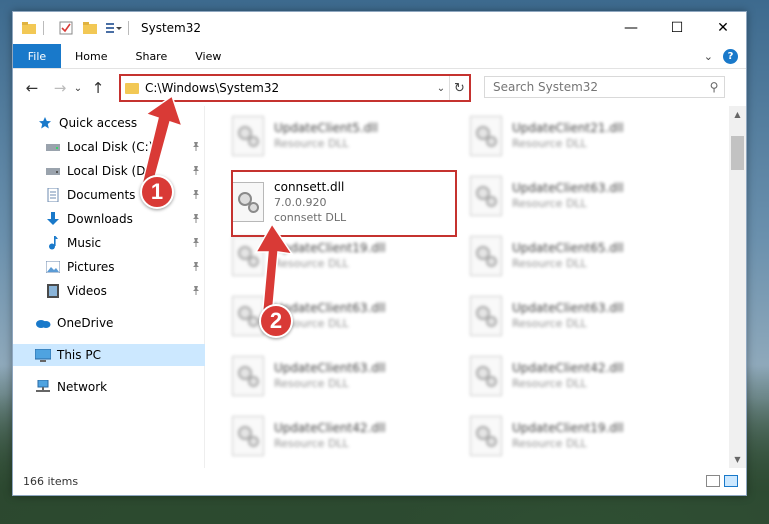 This screenshot has width=769, height=524. Describe the element at coordinates (98, 123) in the screenshot. I see `sidebar-item-label: Quick access` at that location.